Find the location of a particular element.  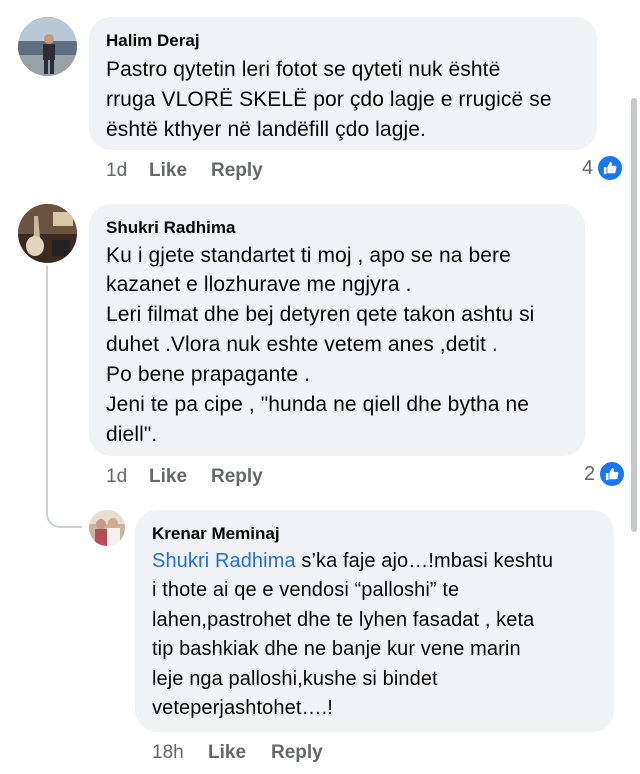

reply-line: tip bashkiak dhe ne banje kur vene marin is located at coordinates (336, 649).